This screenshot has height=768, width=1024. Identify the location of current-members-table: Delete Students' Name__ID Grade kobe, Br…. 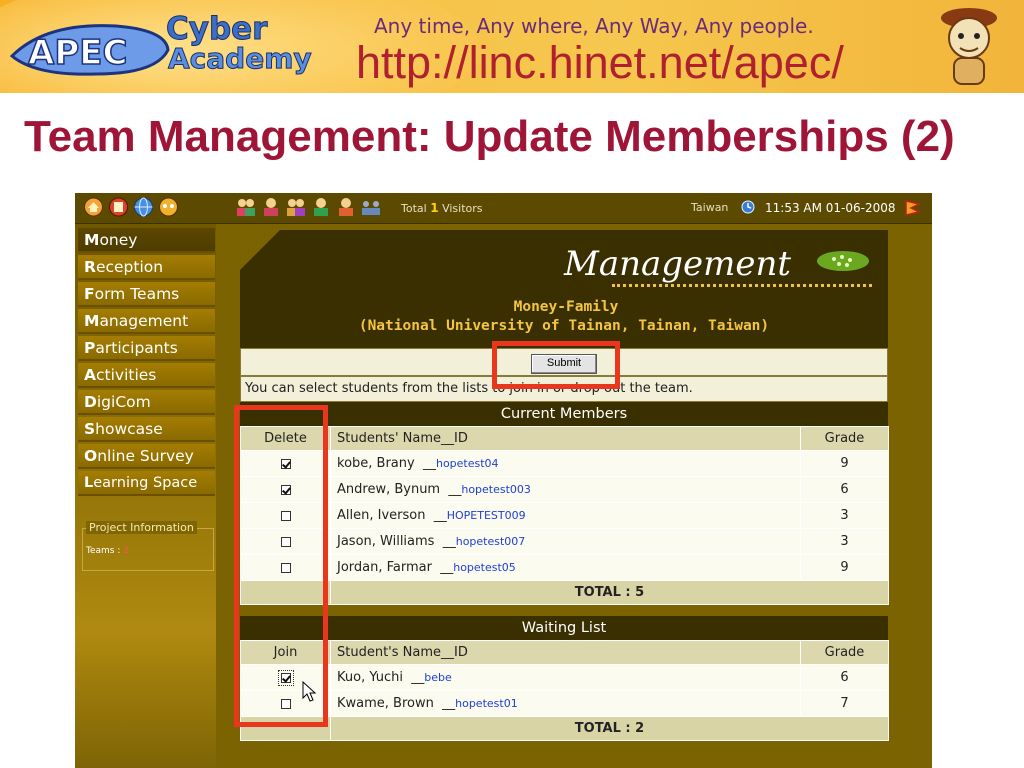
(564, 515).